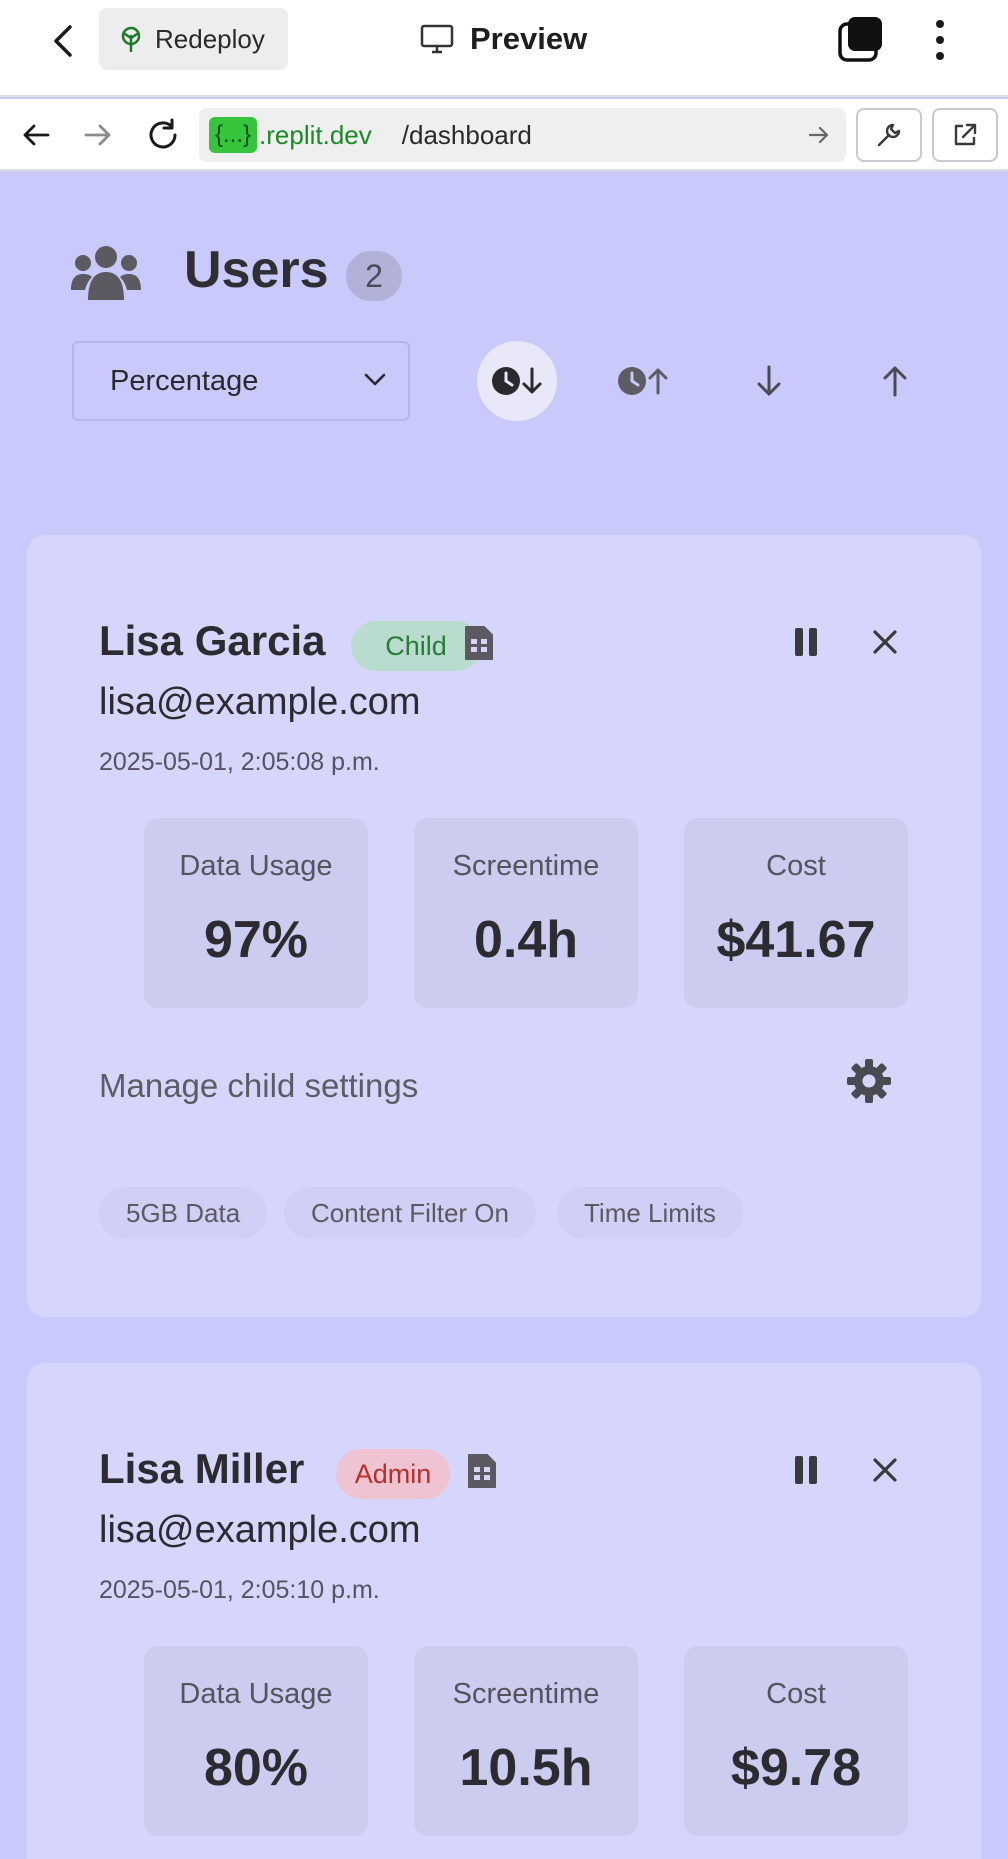 The height and width of the screenshot is (1859, 1008). I want to click on arrow-up-icon, so click(895, 381).